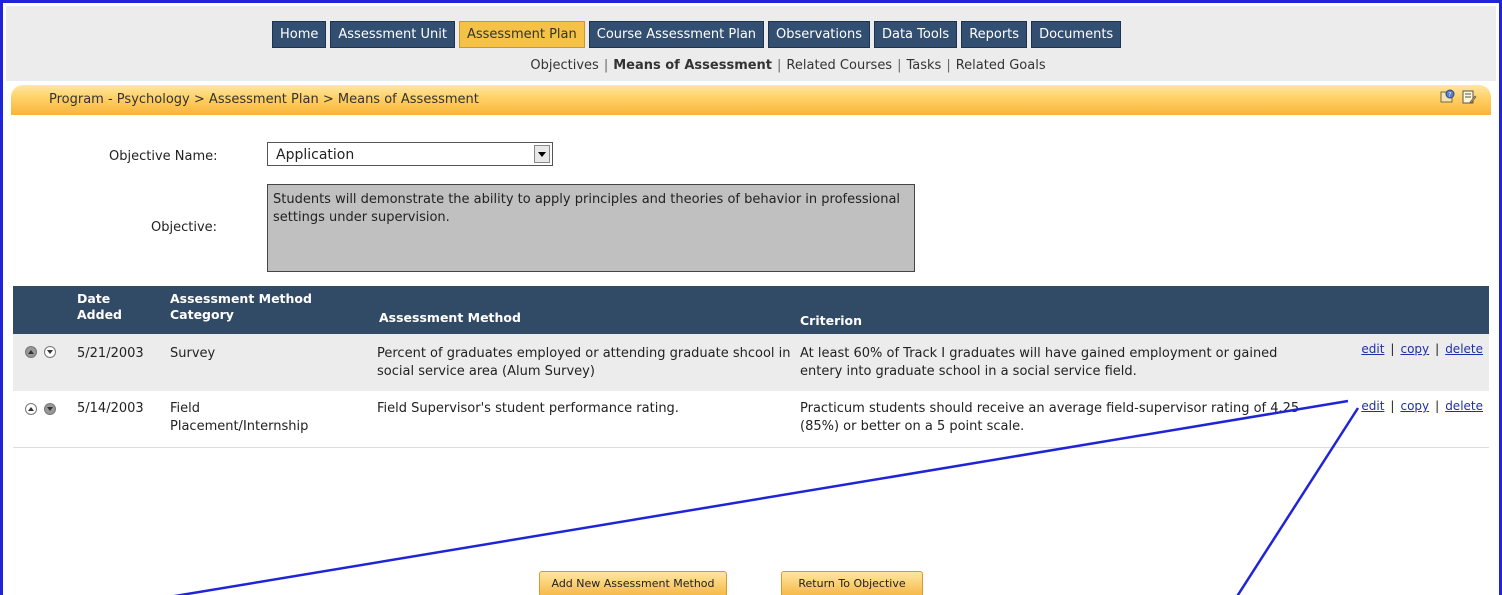 The height and width of the screenshot is (595, 1502). I want to click on header-method-category: Assessment Method Category, so click(241, 307).